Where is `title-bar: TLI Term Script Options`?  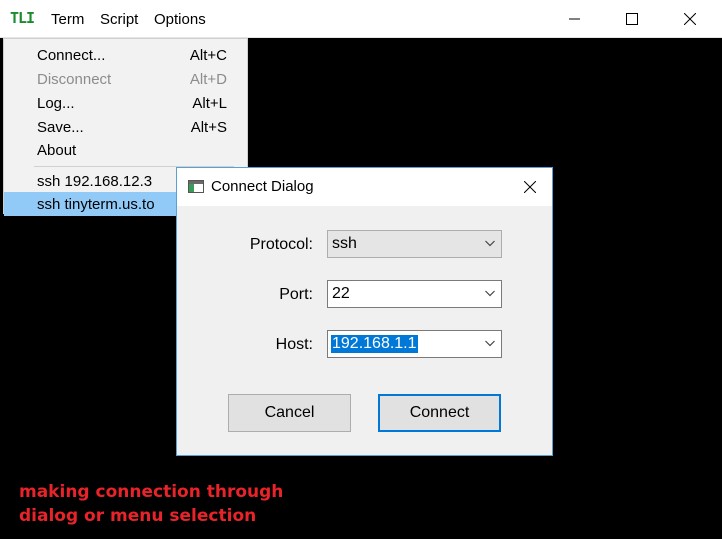
title-bar: TLI Term Script Options is located at coordinates (361, 19).